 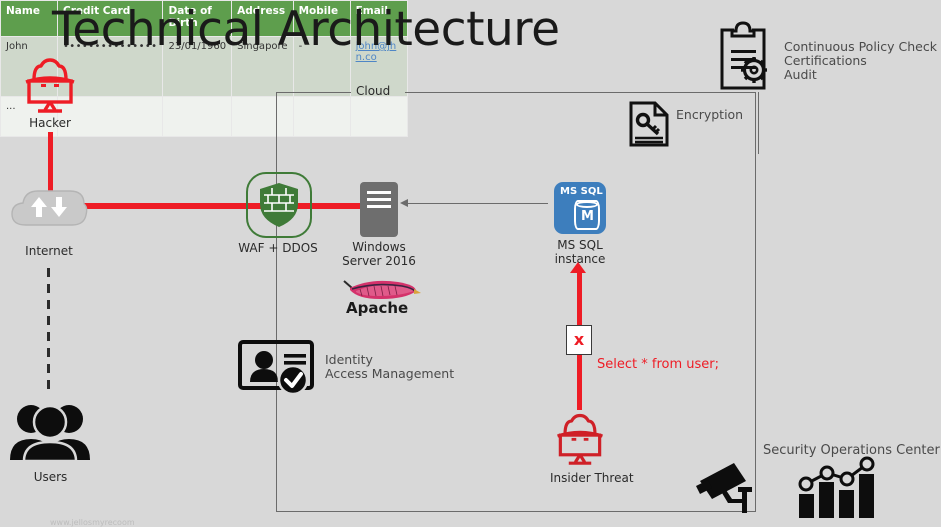 I want to click on iam-node, so click(x=277, y=368).